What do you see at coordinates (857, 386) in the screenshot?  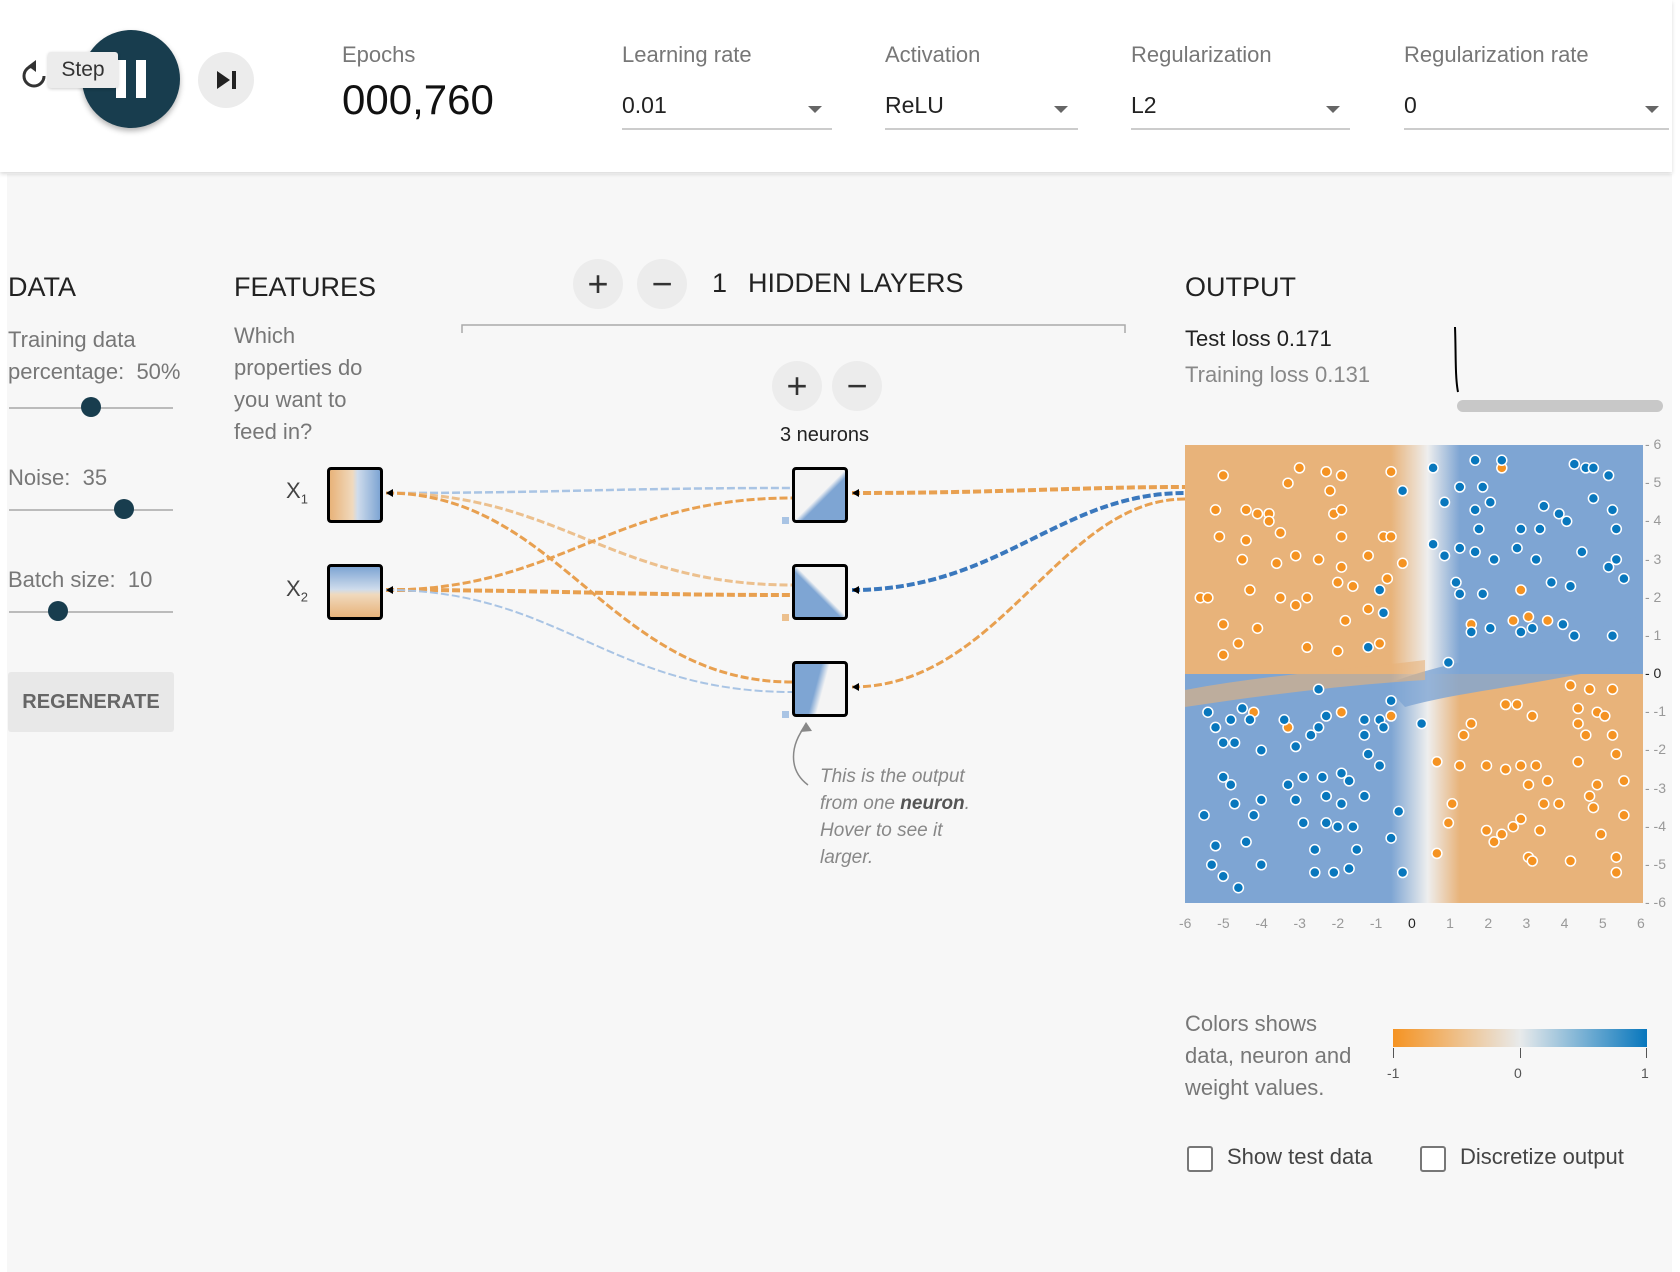 I see `remove-neuron-button: −` at bounding box center [857, 386].